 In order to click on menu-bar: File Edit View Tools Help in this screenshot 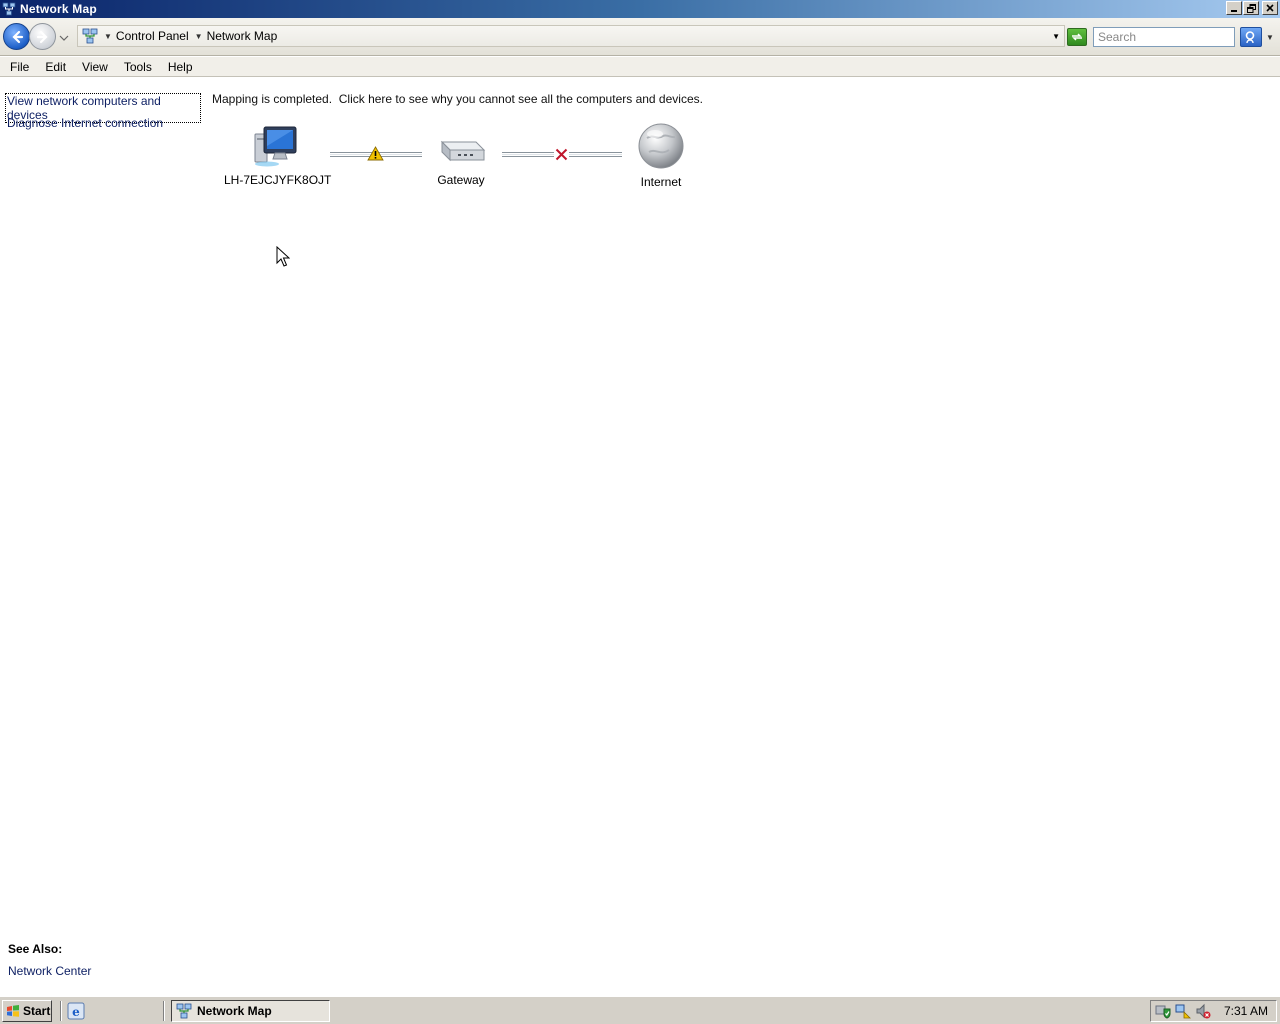, I will do `click(640, 67)`.